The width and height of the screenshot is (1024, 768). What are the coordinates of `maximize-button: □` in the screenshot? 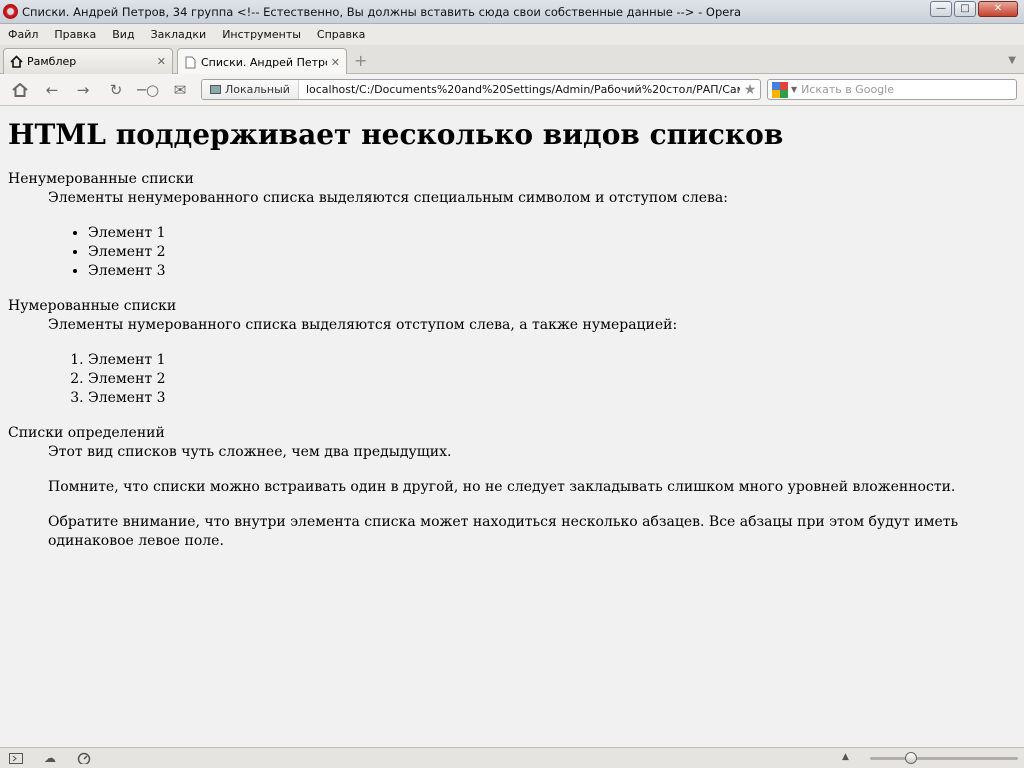 It's located at (965, 9).